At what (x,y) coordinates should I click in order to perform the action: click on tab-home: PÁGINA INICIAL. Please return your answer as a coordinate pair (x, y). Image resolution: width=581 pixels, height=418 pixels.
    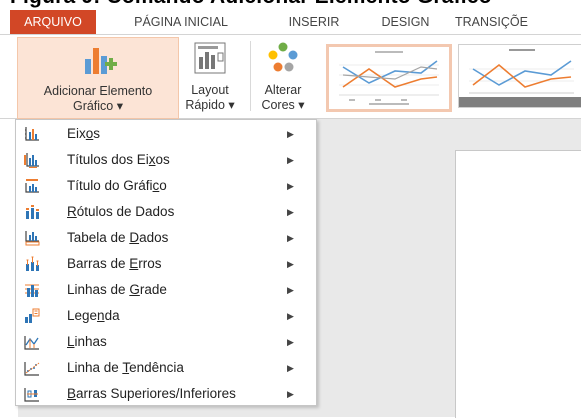
    Looking at the image, I should click on (181, 22).